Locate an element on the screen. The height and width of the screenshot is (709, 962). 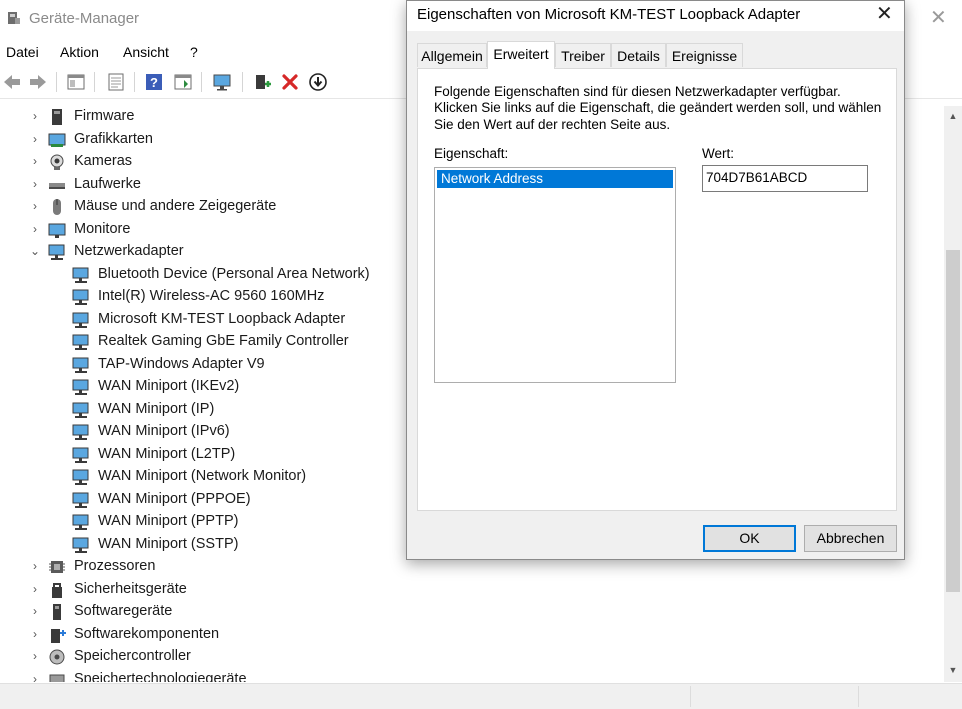
back-arrow-icon is located at coordinates (12, 82).